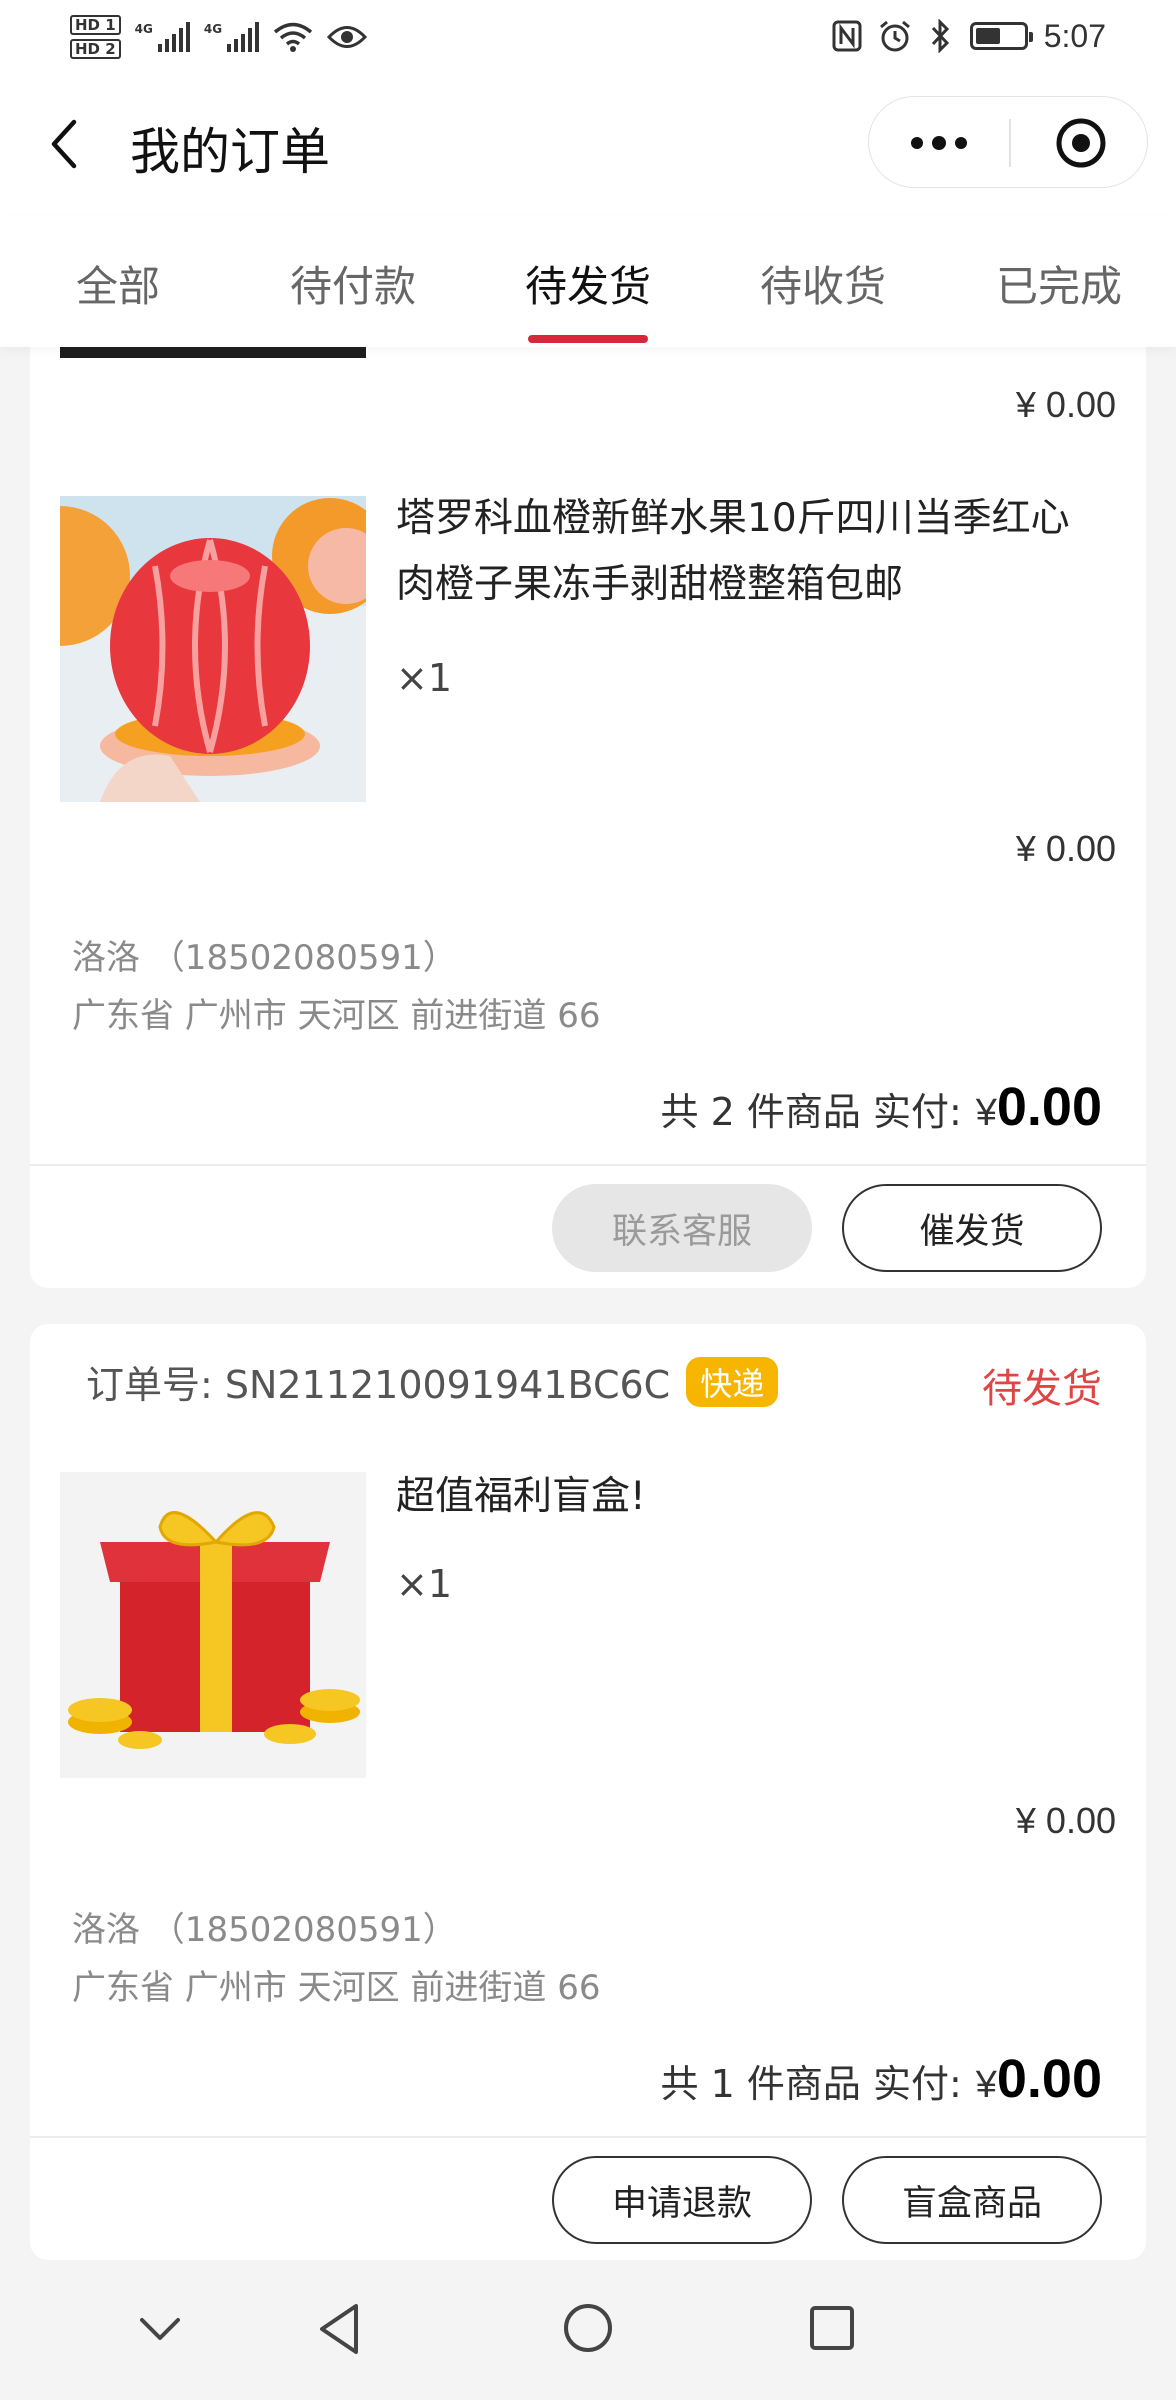  I want to click on tab-pending-payment: 待付款, so click(353, 283).